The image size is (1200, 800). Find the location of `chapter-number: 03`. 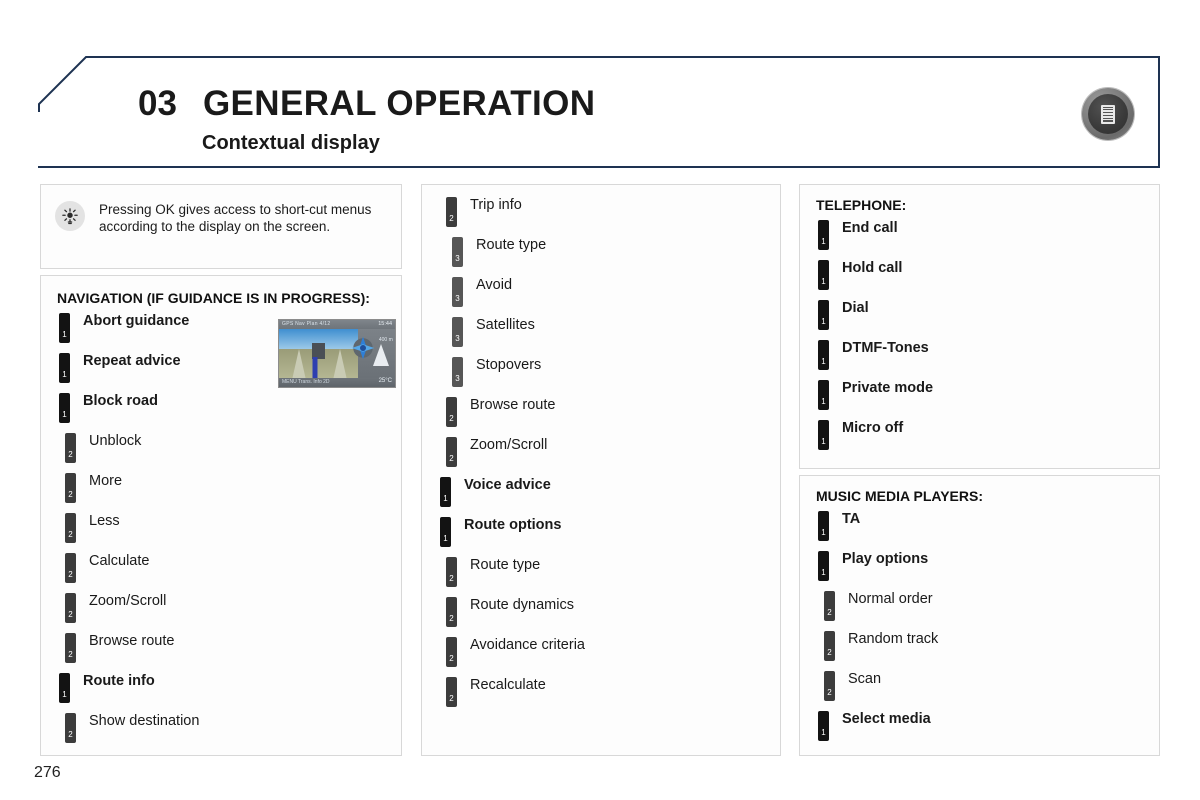

chapter-number: 03 is located at coordinates (157, 103).